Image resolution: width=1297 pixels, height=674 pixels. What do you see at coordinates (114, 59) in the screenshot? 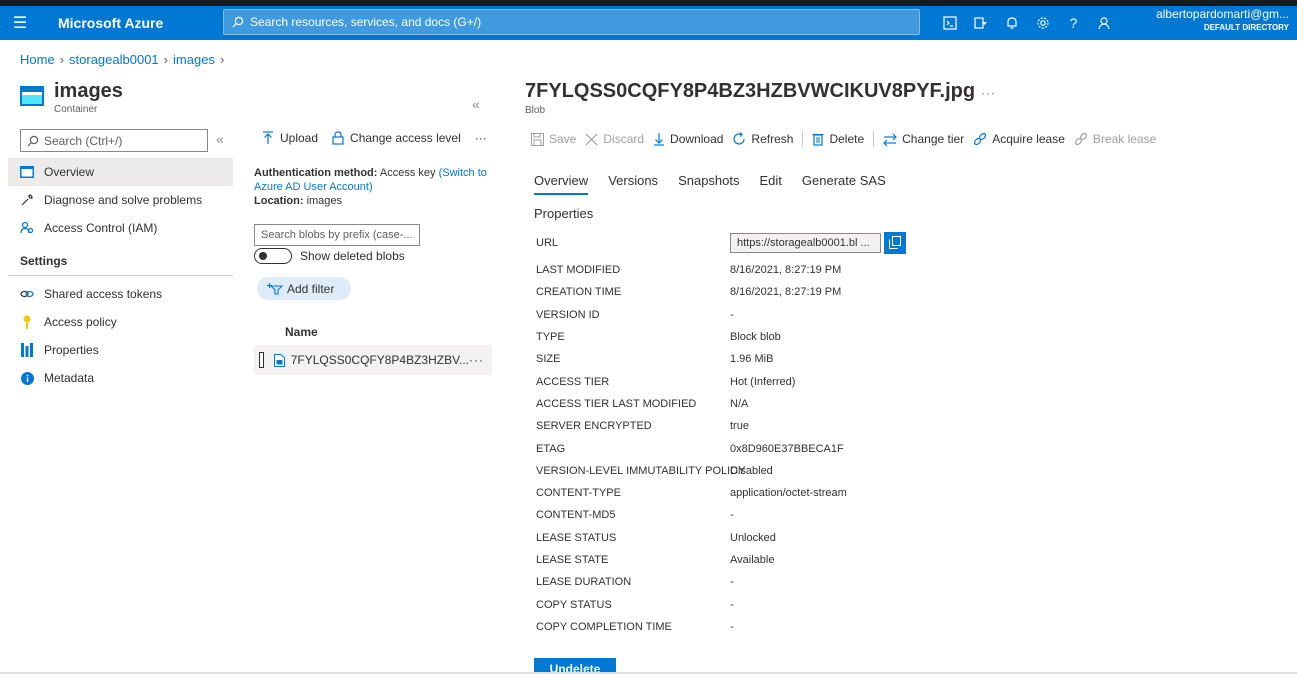
I see `breadcrumb-storage-account: storagealb0001` at bounding box center [114, 59].